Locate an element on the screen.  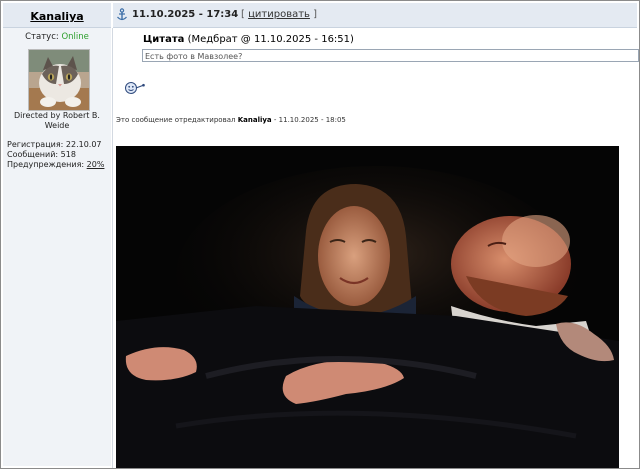
quote-header: Цитата (Медбрат @ 11.10.2025 - 16:51) is located at coordinates (248, 39).